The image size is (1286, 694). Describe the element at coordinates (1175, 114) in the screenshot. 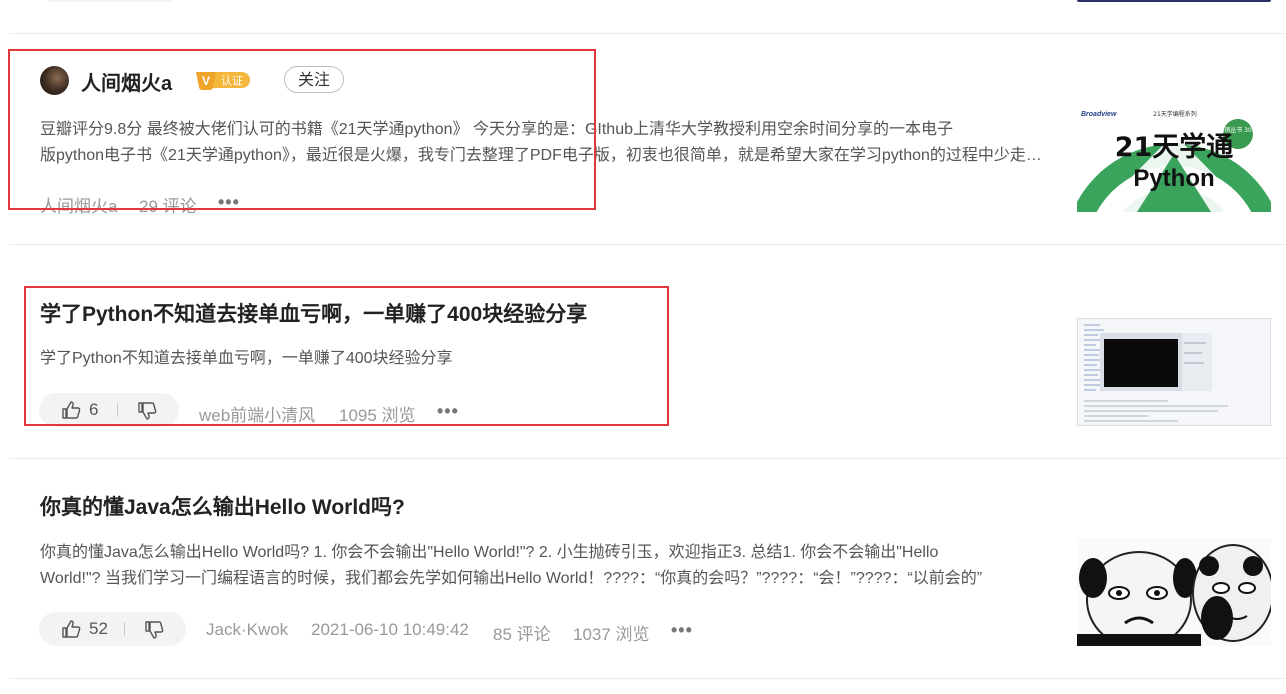

I see `svg-text: 21天学编程系列` at that location.